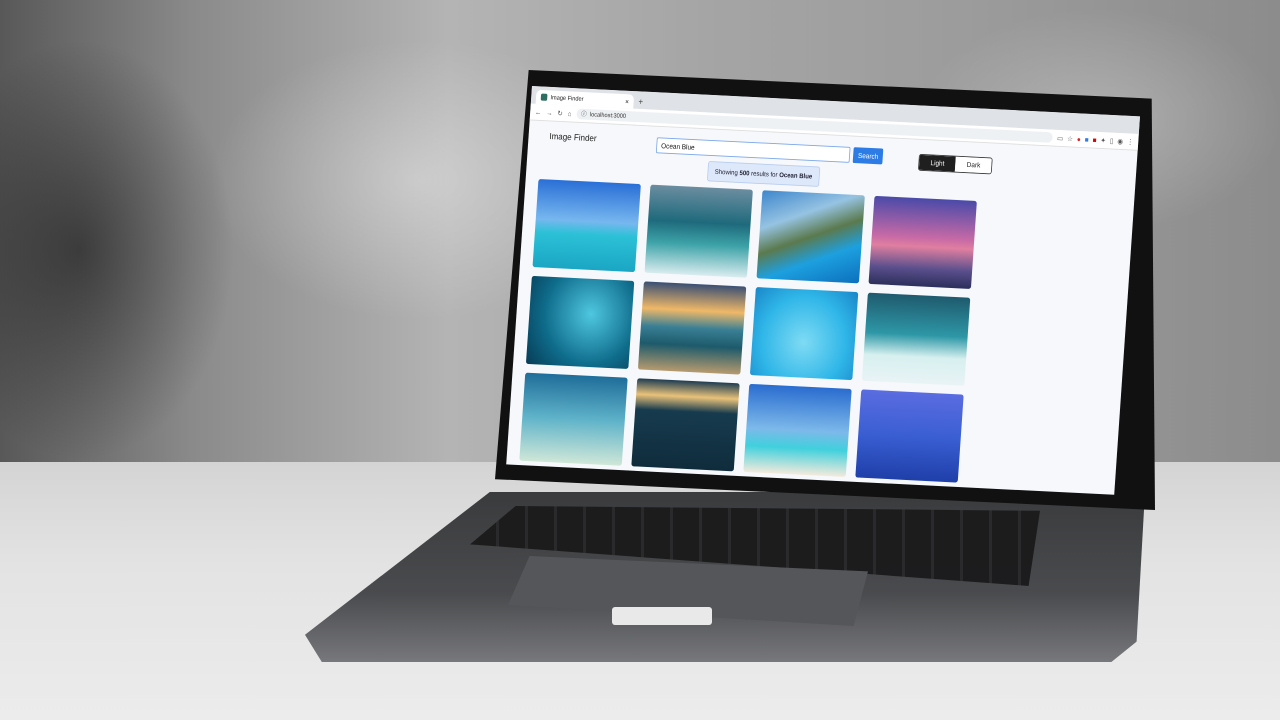 The width and height of the screenshot is (1280, 720). I want to click on search-input, so click(753, 150).